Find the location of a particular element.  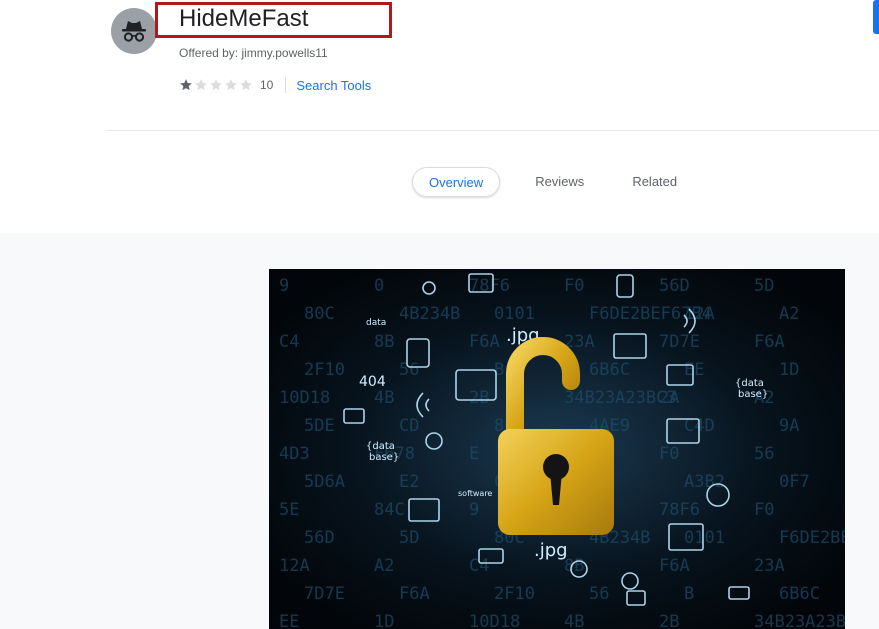

svg-text: 8B is located at coordinates (384, 342).